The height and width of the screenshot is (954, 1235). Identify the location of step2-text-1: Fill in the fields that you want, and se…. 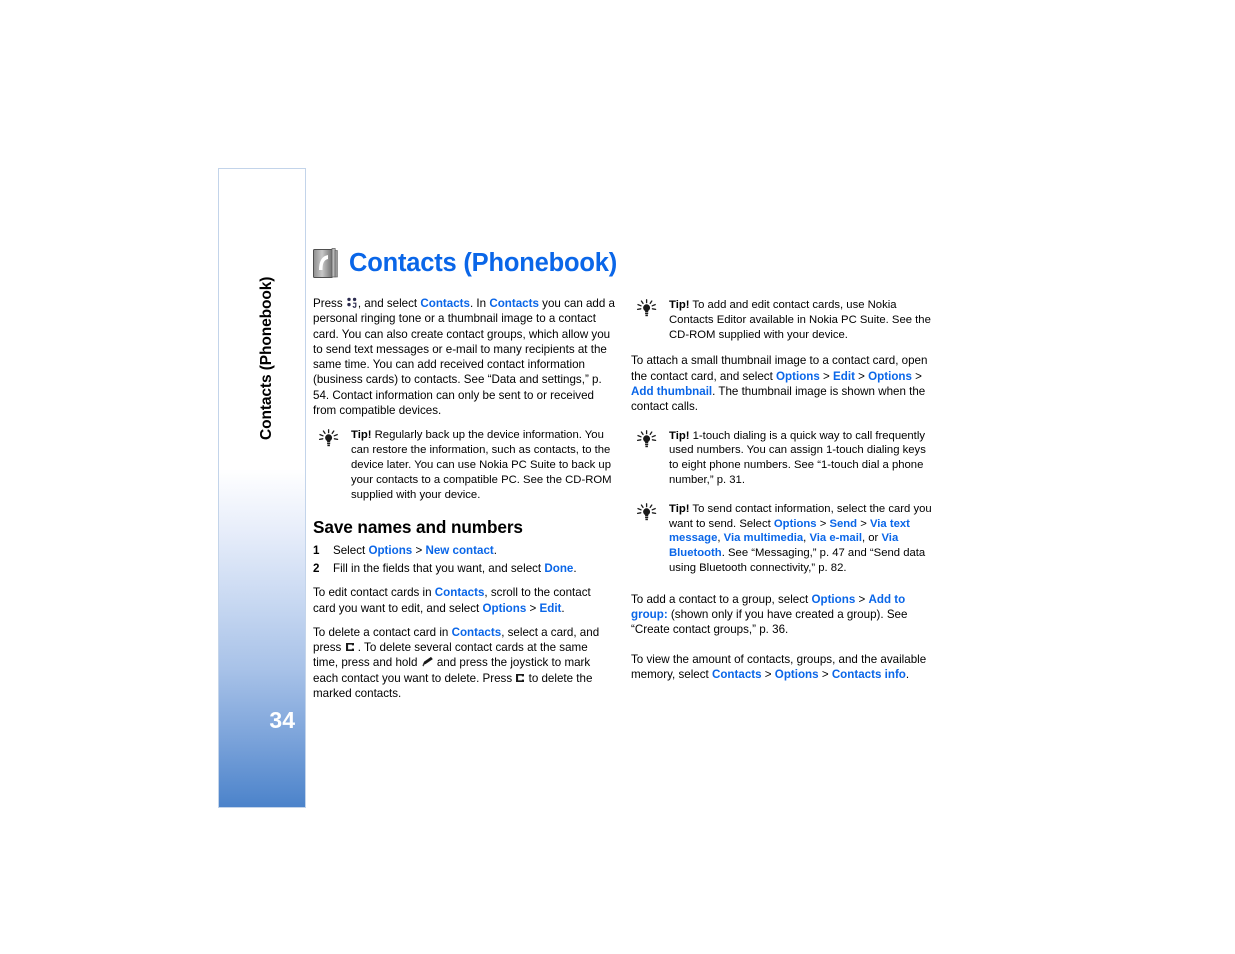
(439, 568).